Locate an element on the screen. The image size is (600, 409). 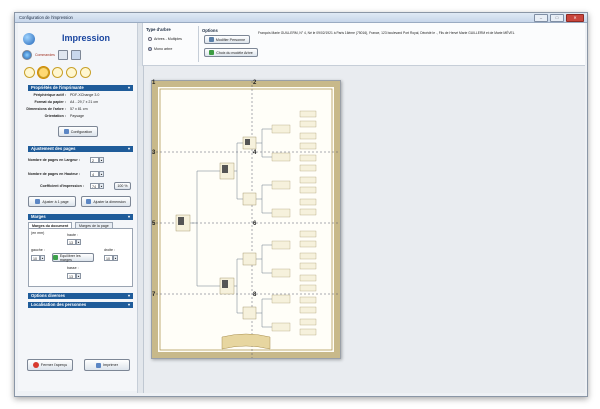
printer-section-header: Propriétés de l'imprimante ▾ is located at coordinates (80, 88).